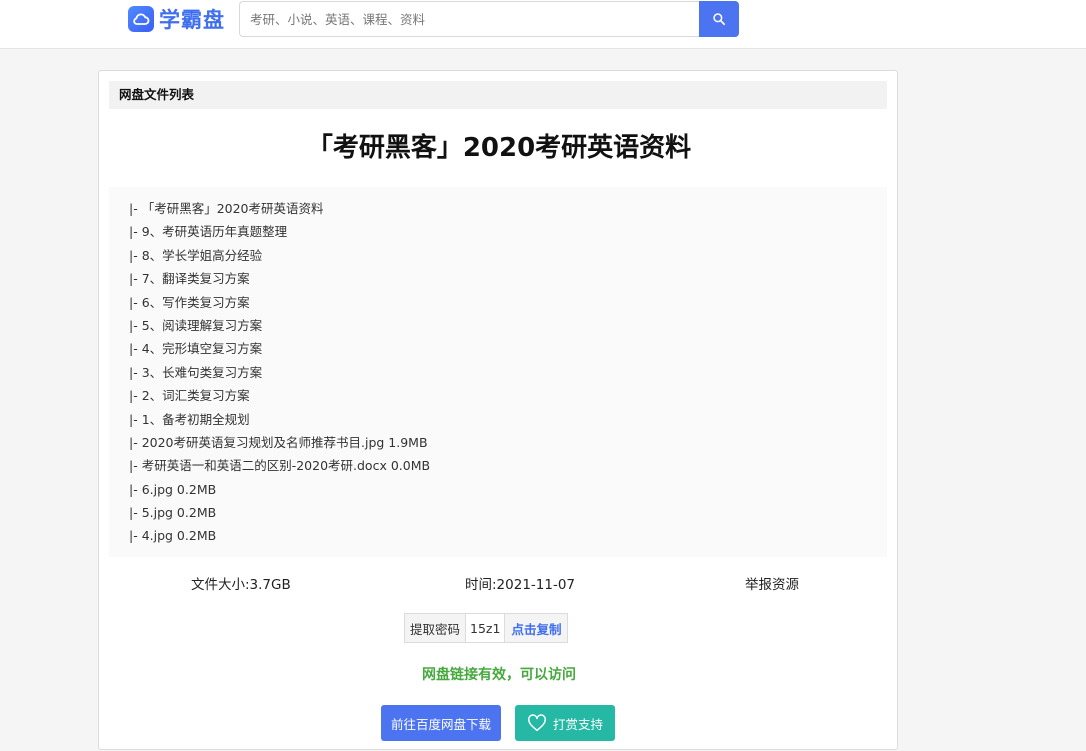  Describe the element at coordinates (189, 302) in the screenshot. I see `file-item: |- 6、写作类复习方案` at that location.